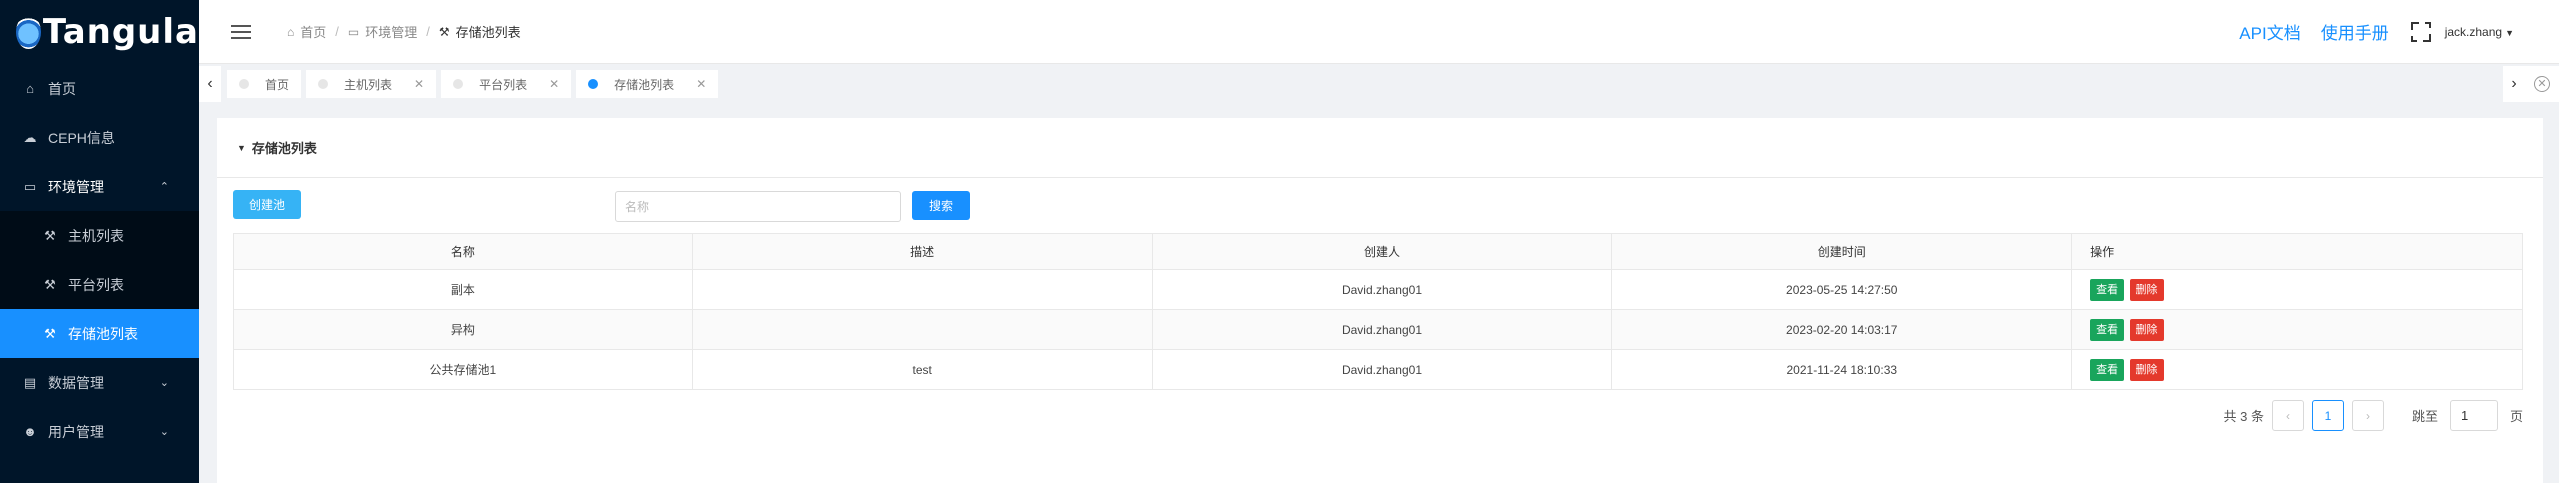  What do you see at coordinates (463, 369) in the screenshot?
I see `cell-name: 公共存储池1` at bounding box center [463, 369].